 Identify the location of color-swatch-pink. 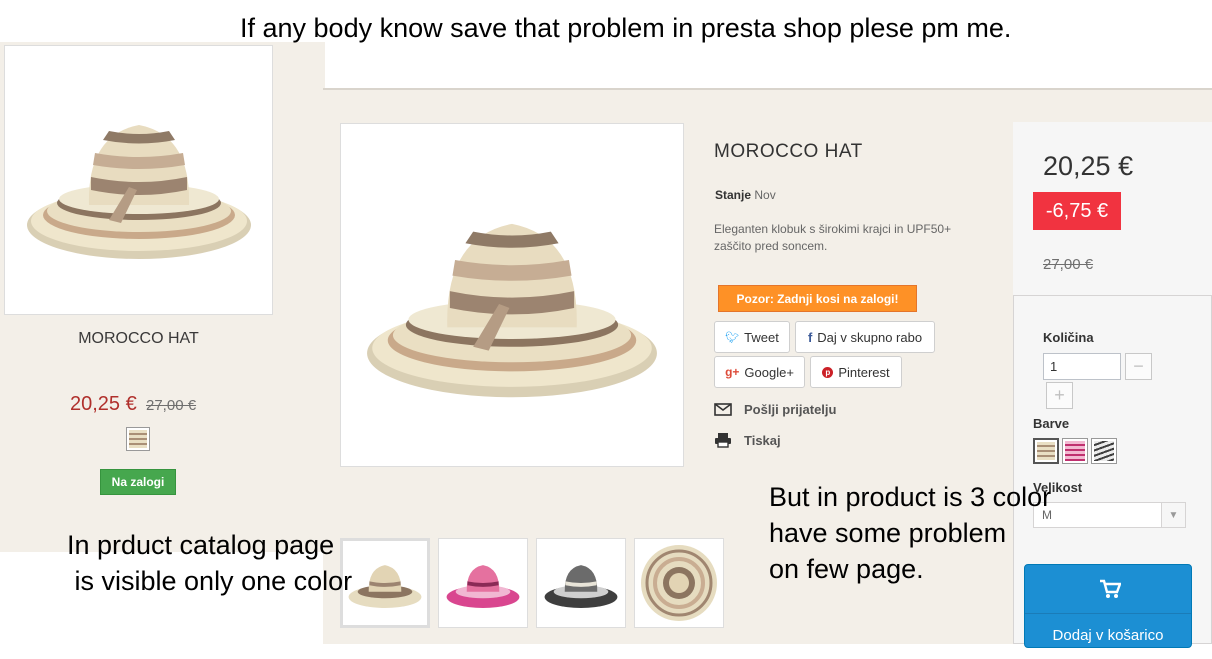
(1075, 451).